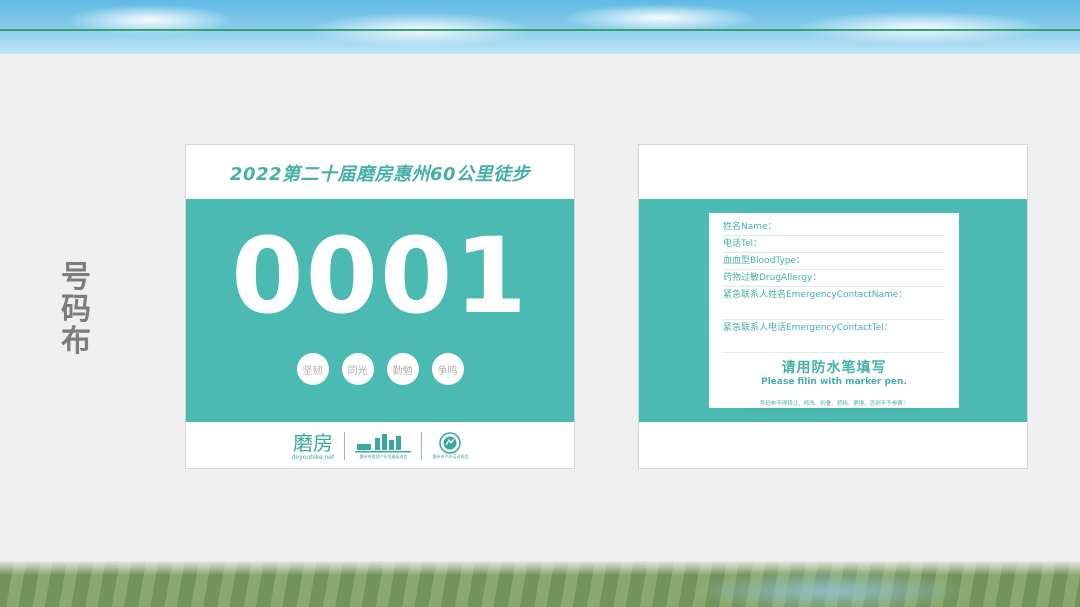  I want to click on outdoor-association-name: 惠州市户外运动协会, so click(450, 456).